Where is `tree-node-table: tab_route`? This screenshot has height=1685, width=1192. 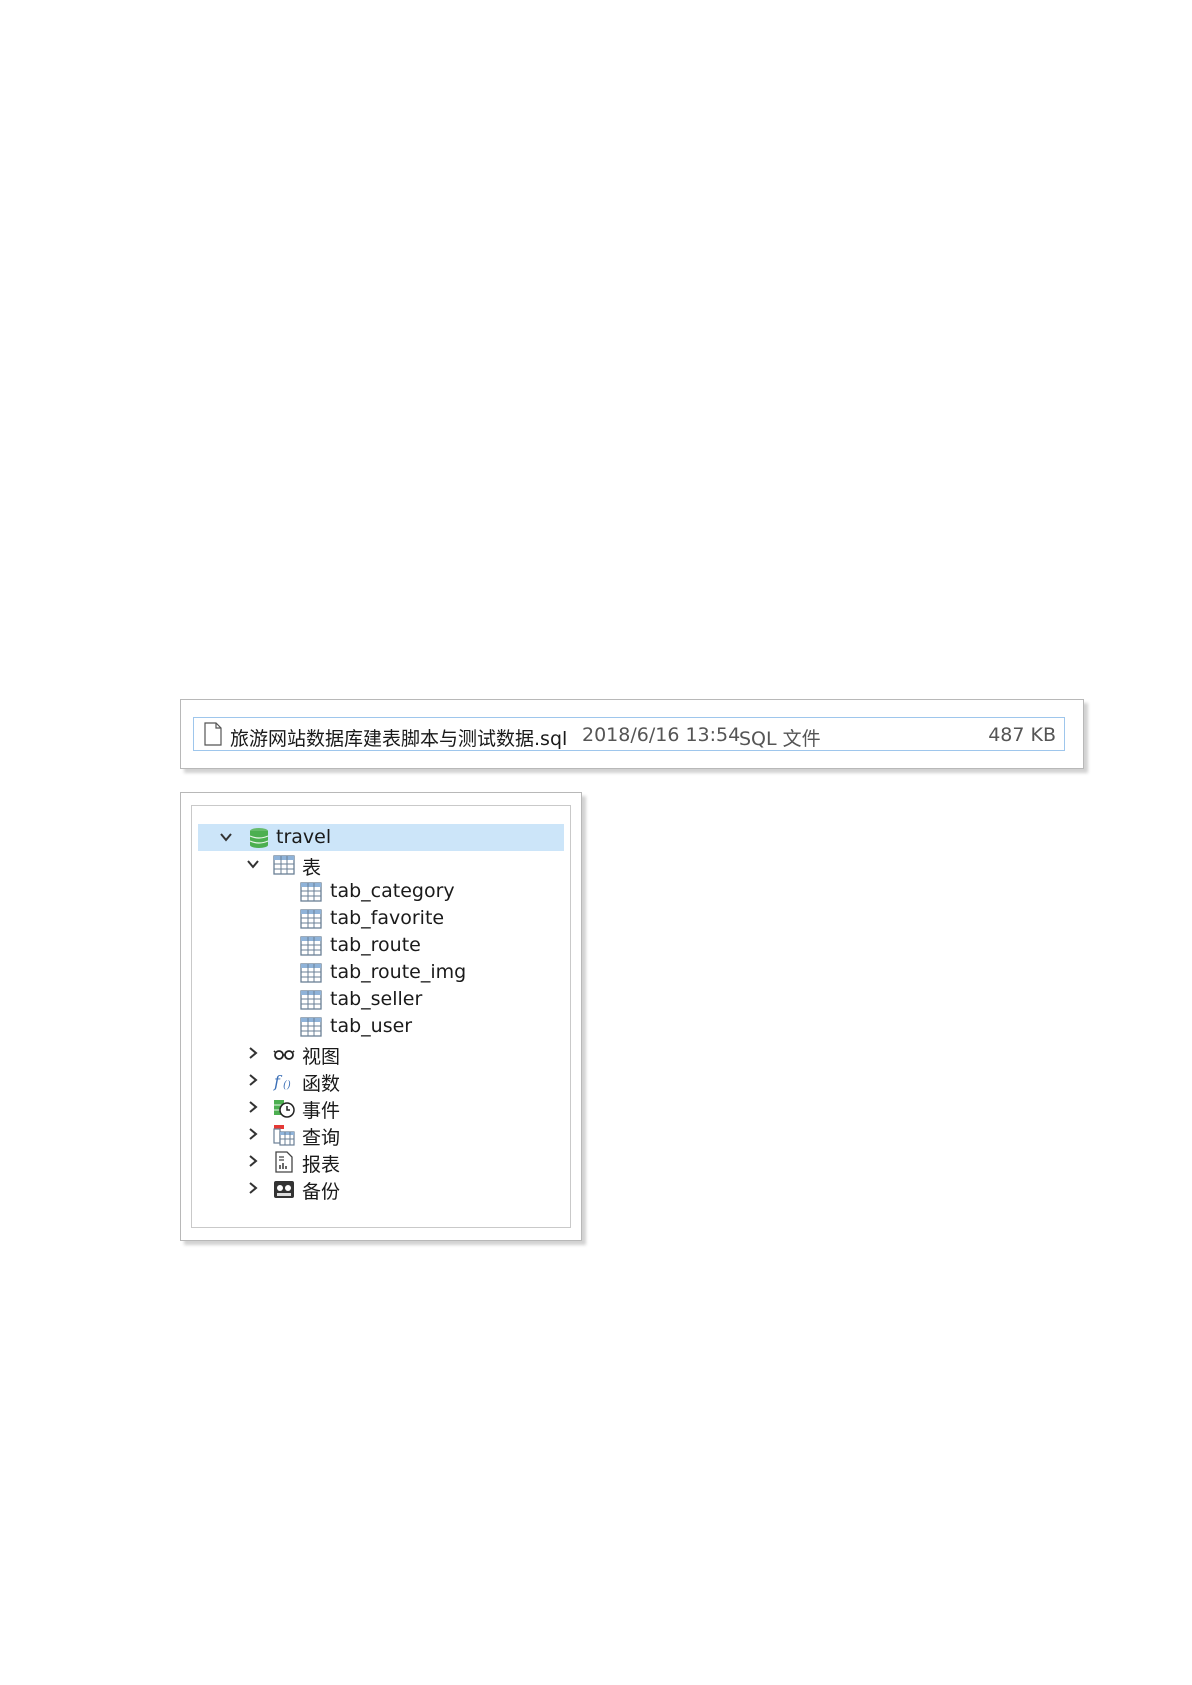
tree-node-table: tab_route is located at coordinates (381, 945).